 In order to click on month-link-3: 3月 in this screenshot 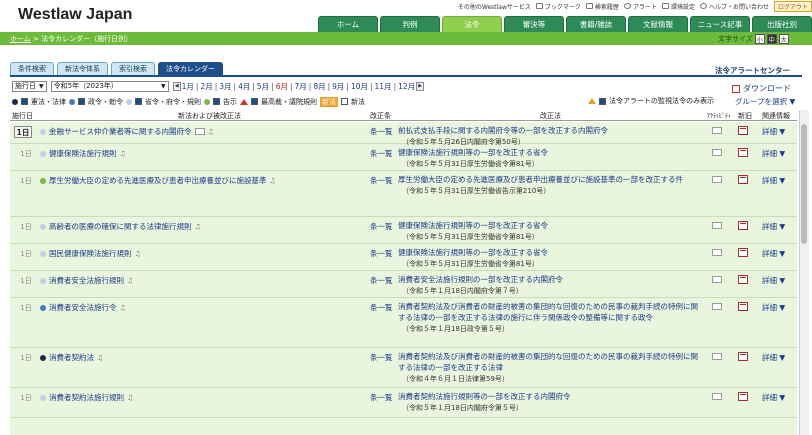, I will do `click(225, 86)`.